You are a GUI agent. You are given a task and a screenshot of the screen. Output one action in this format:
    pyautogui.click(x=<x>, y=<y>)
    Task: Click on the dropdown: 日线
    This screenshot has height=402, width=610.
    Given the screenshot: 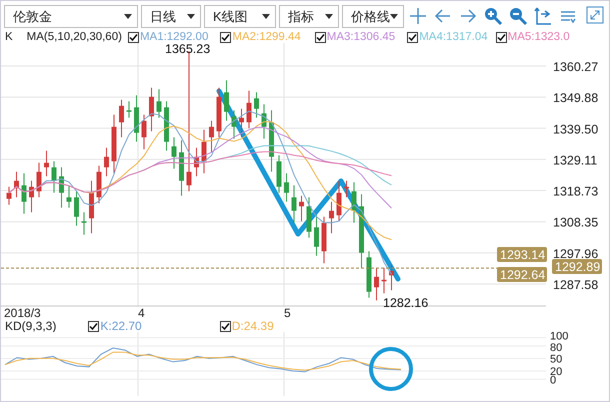 What is the action you would take?
    pyautogui.click(x=171, y=16)
    